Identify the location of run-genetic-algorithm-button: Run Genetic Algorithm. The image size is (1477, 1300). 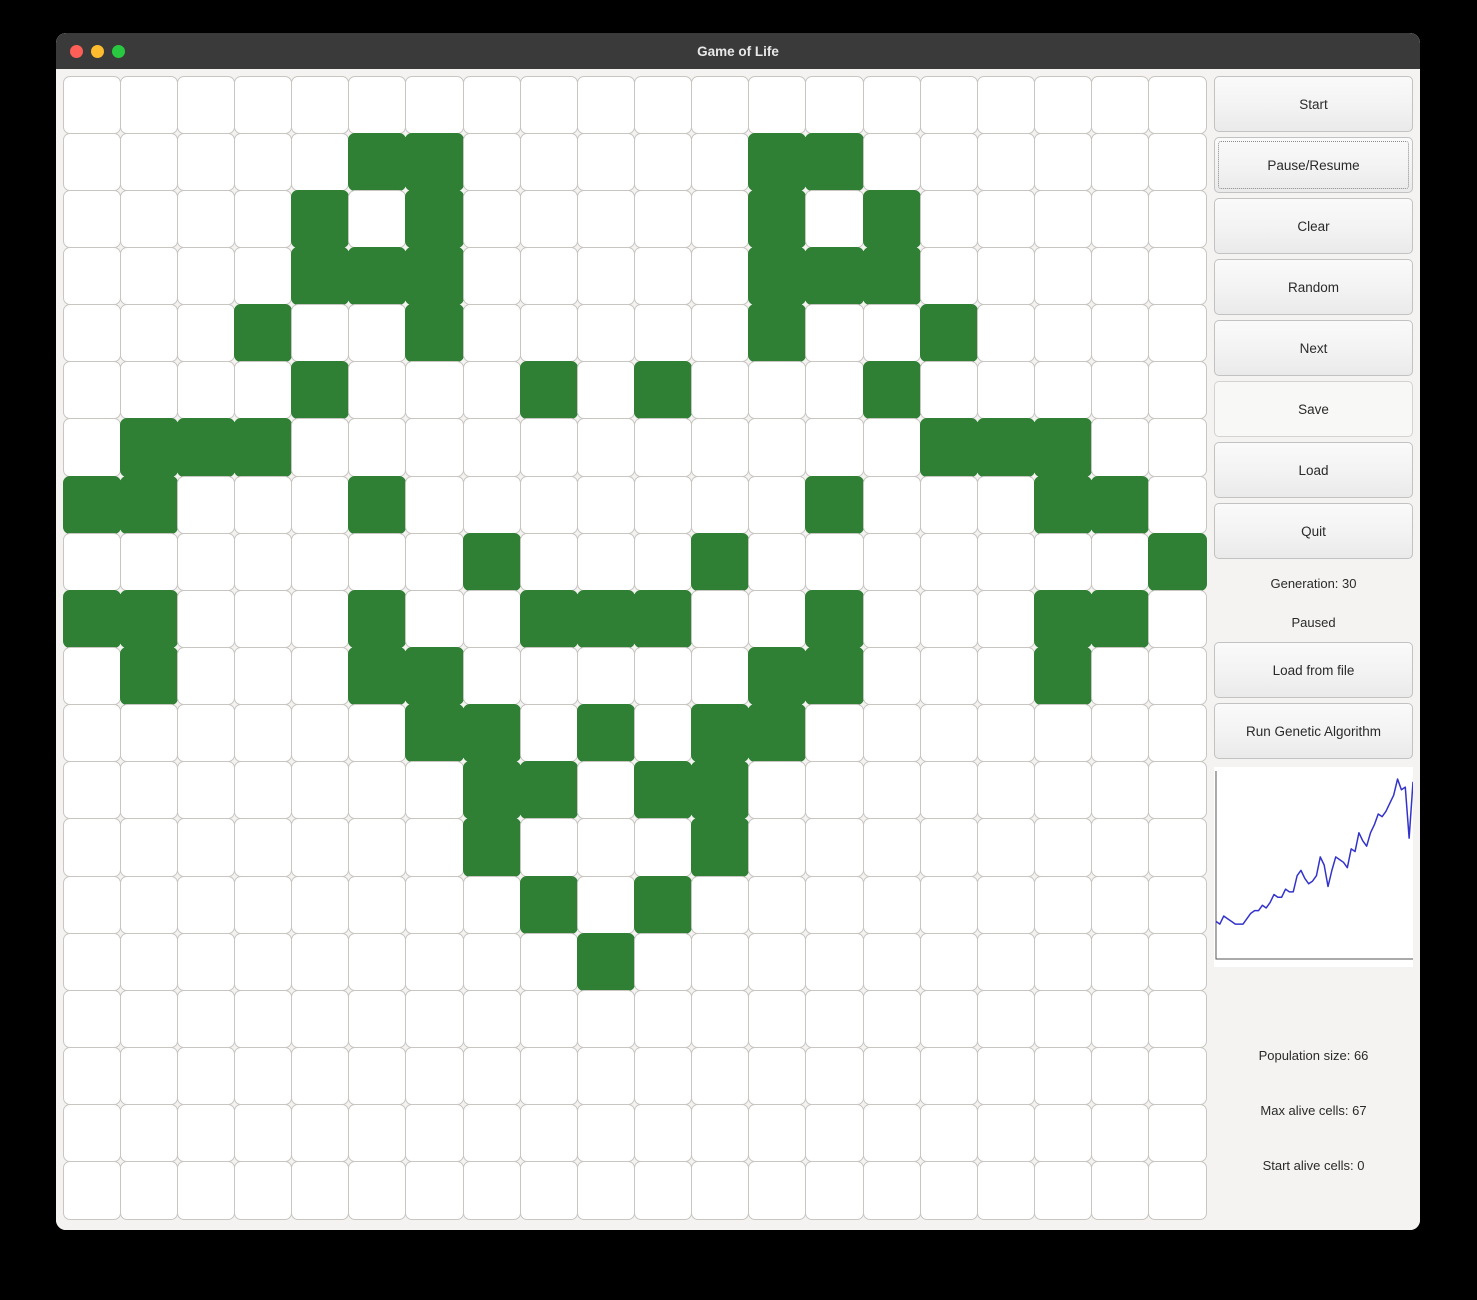
(1313, 731).